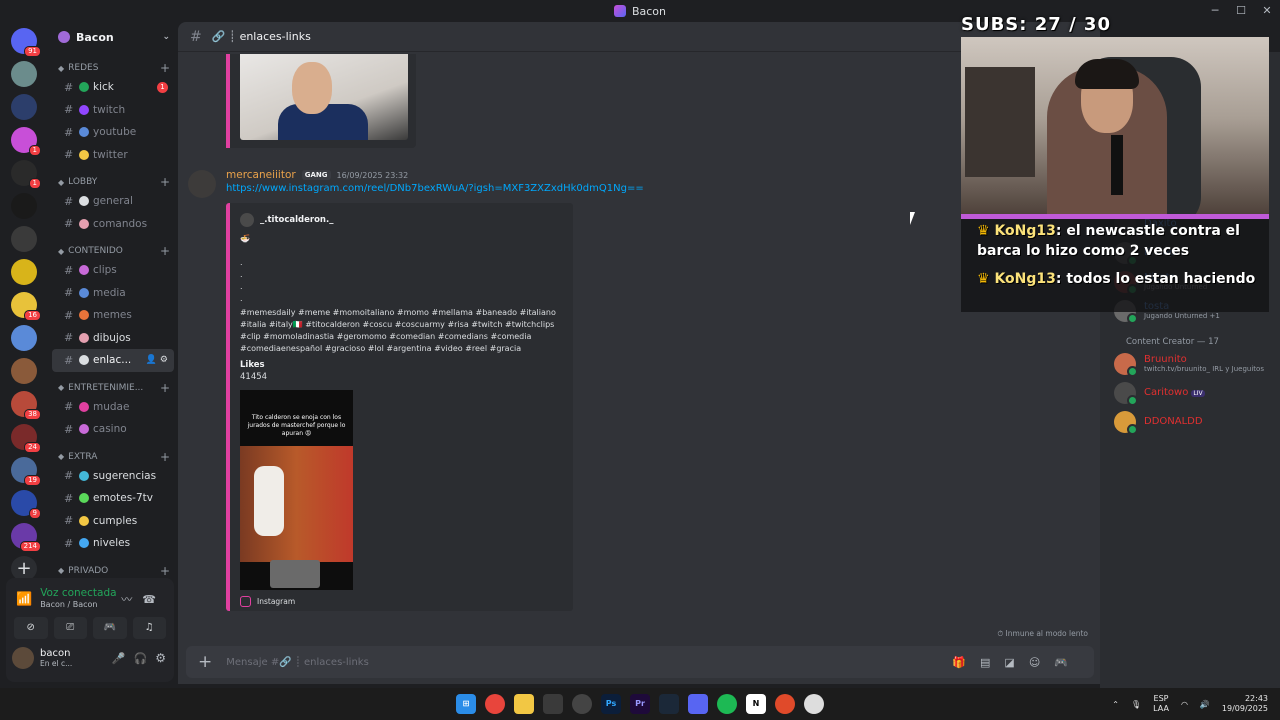 The height and width of the screenshot is (720, 1280). What do you see at coordinates (31, 628) in the screenshot?
I see `camera-off-button: ⊘` at bounding box center [31, 628].